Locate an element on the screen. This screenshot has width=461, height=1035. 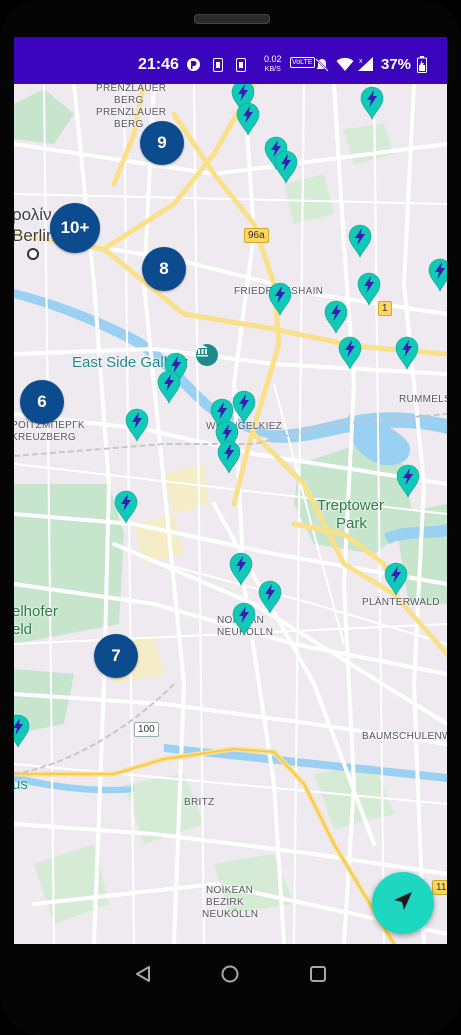
notification-icon is located at coordinates (193, 66).